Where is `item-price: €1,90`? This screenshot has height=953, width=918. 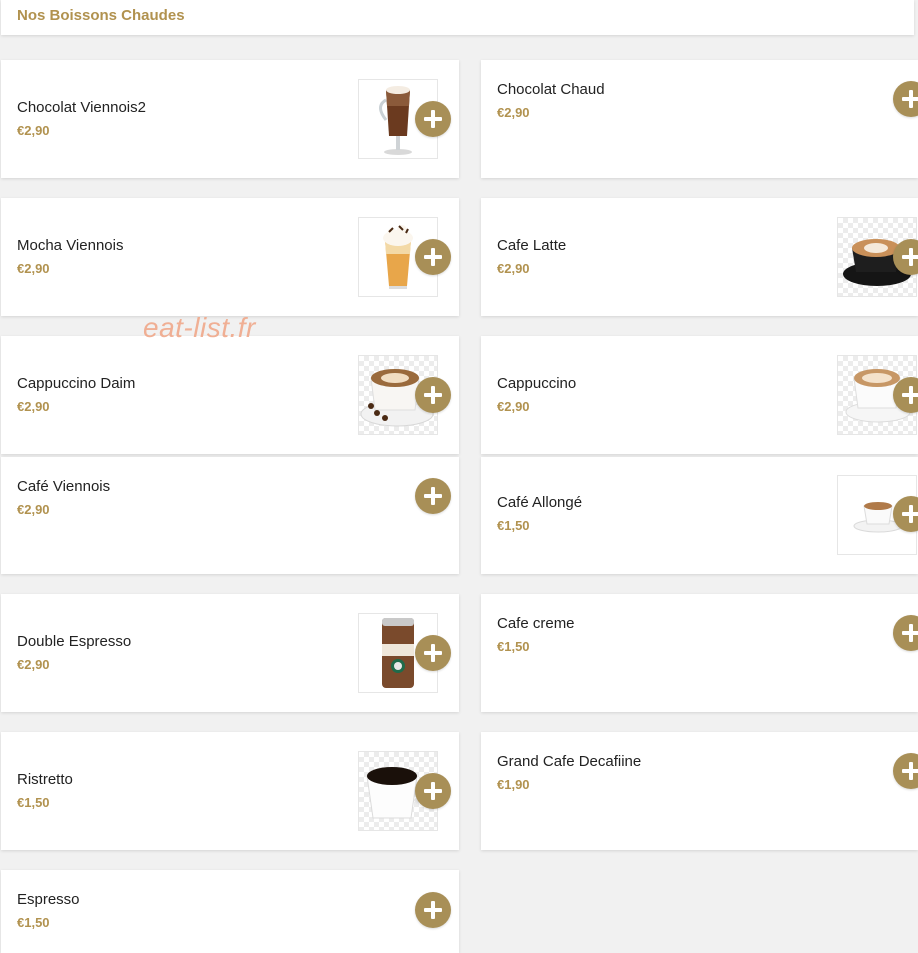 item-price: €1,90 is located at coordinates (513, 784).